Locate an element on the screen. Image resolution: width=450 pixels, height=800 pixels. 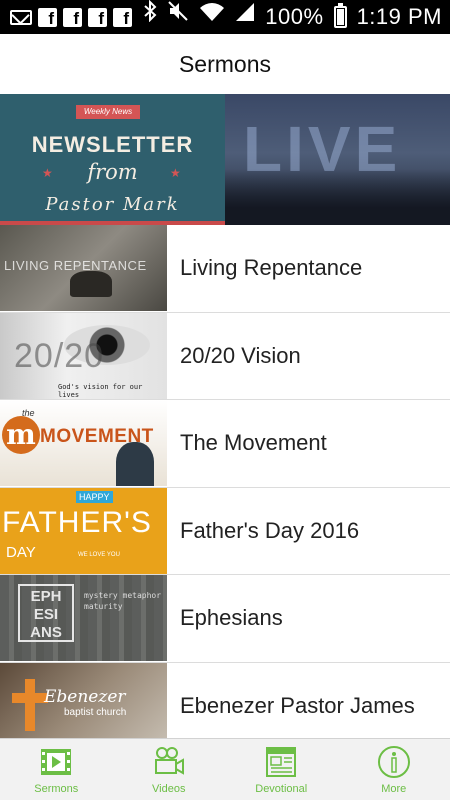
wifi-icon is located at coordinates (212, 17).